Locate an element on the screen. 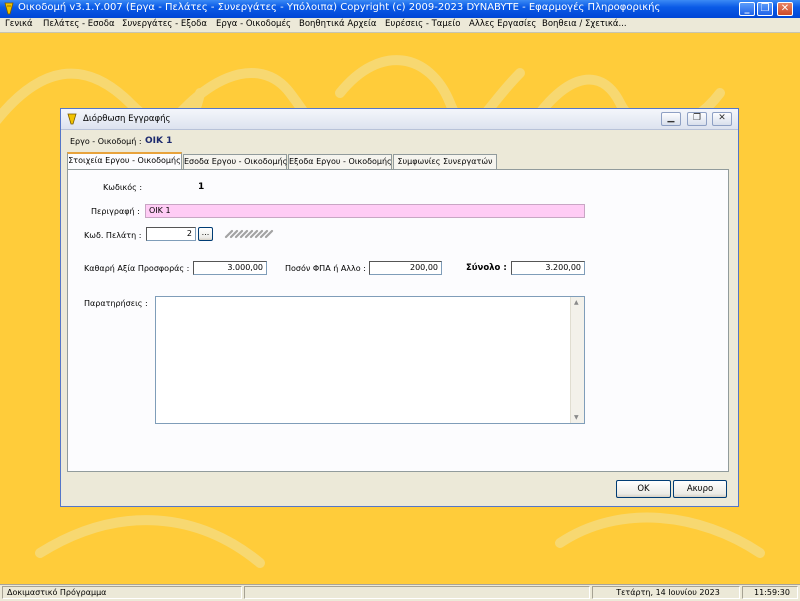 The image size is (800, 601). notes-textarea: ▲ ▼ is located at coordinates (370, 360).